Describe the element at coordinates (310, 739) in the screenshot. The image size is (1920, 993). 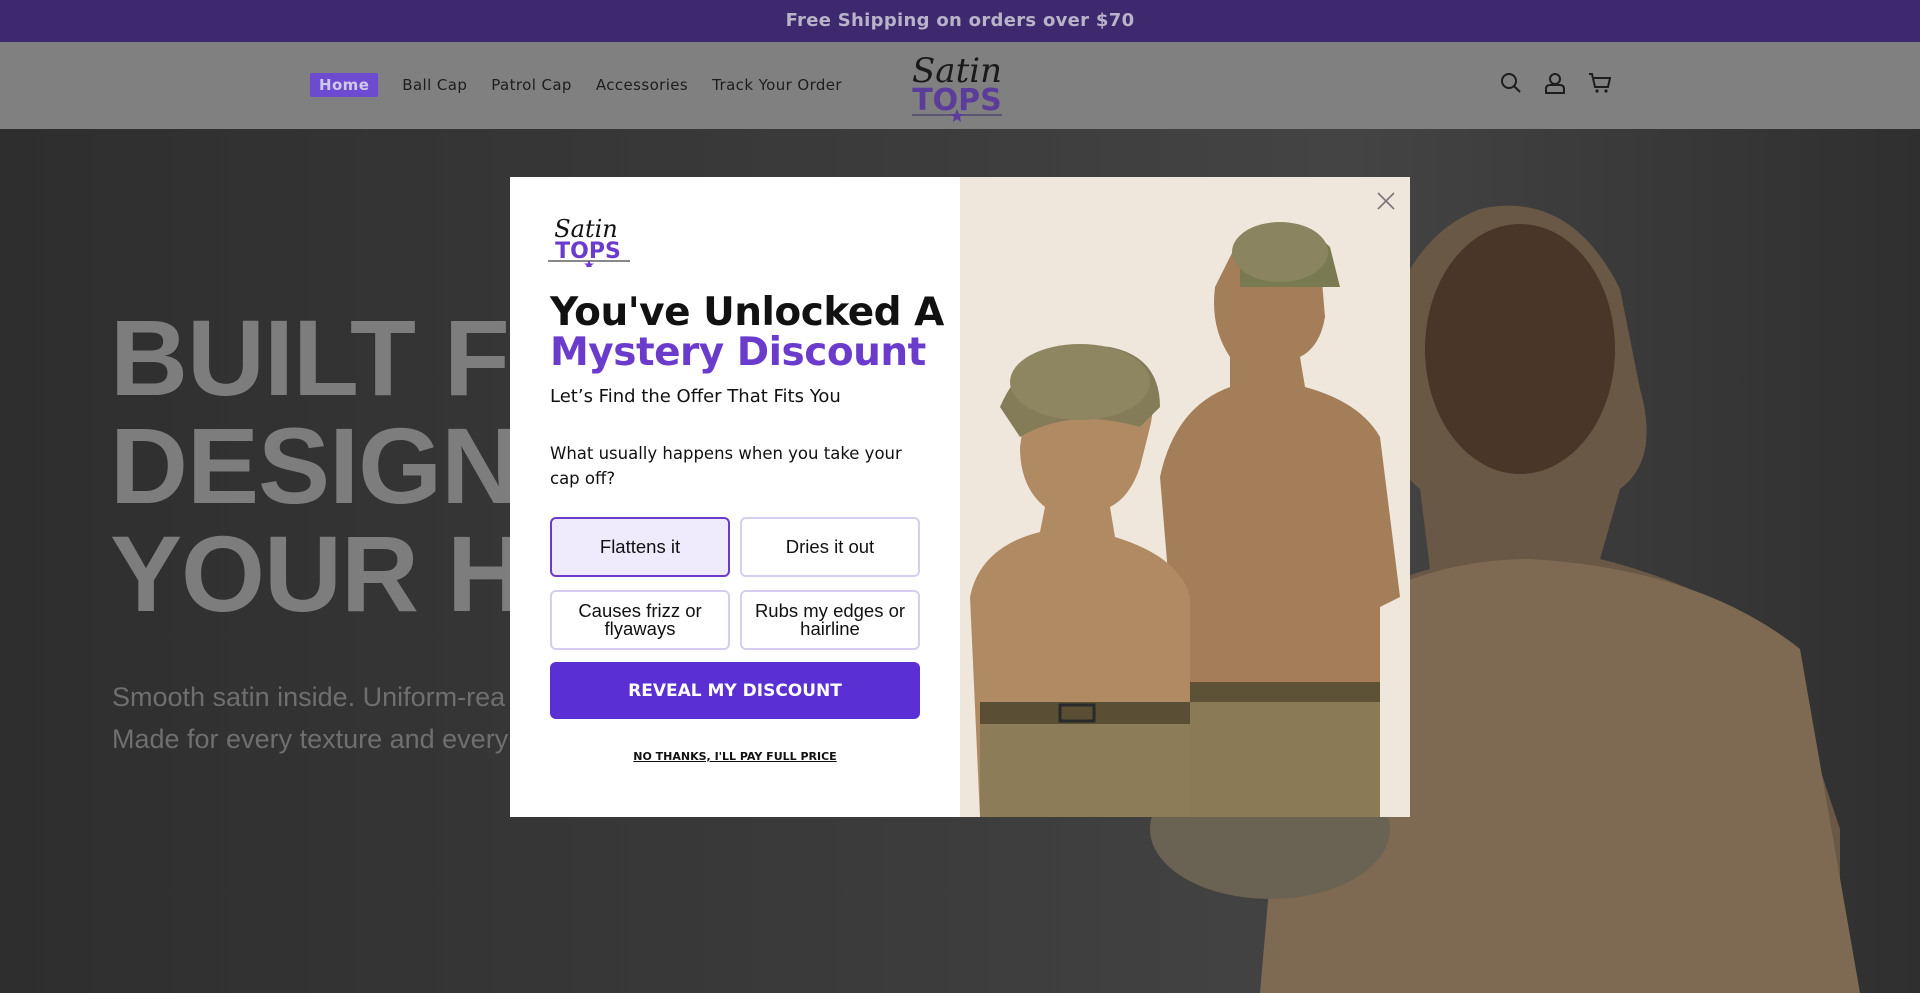
I see `hero-subtitle-line: Made for every texture and every` at that location.